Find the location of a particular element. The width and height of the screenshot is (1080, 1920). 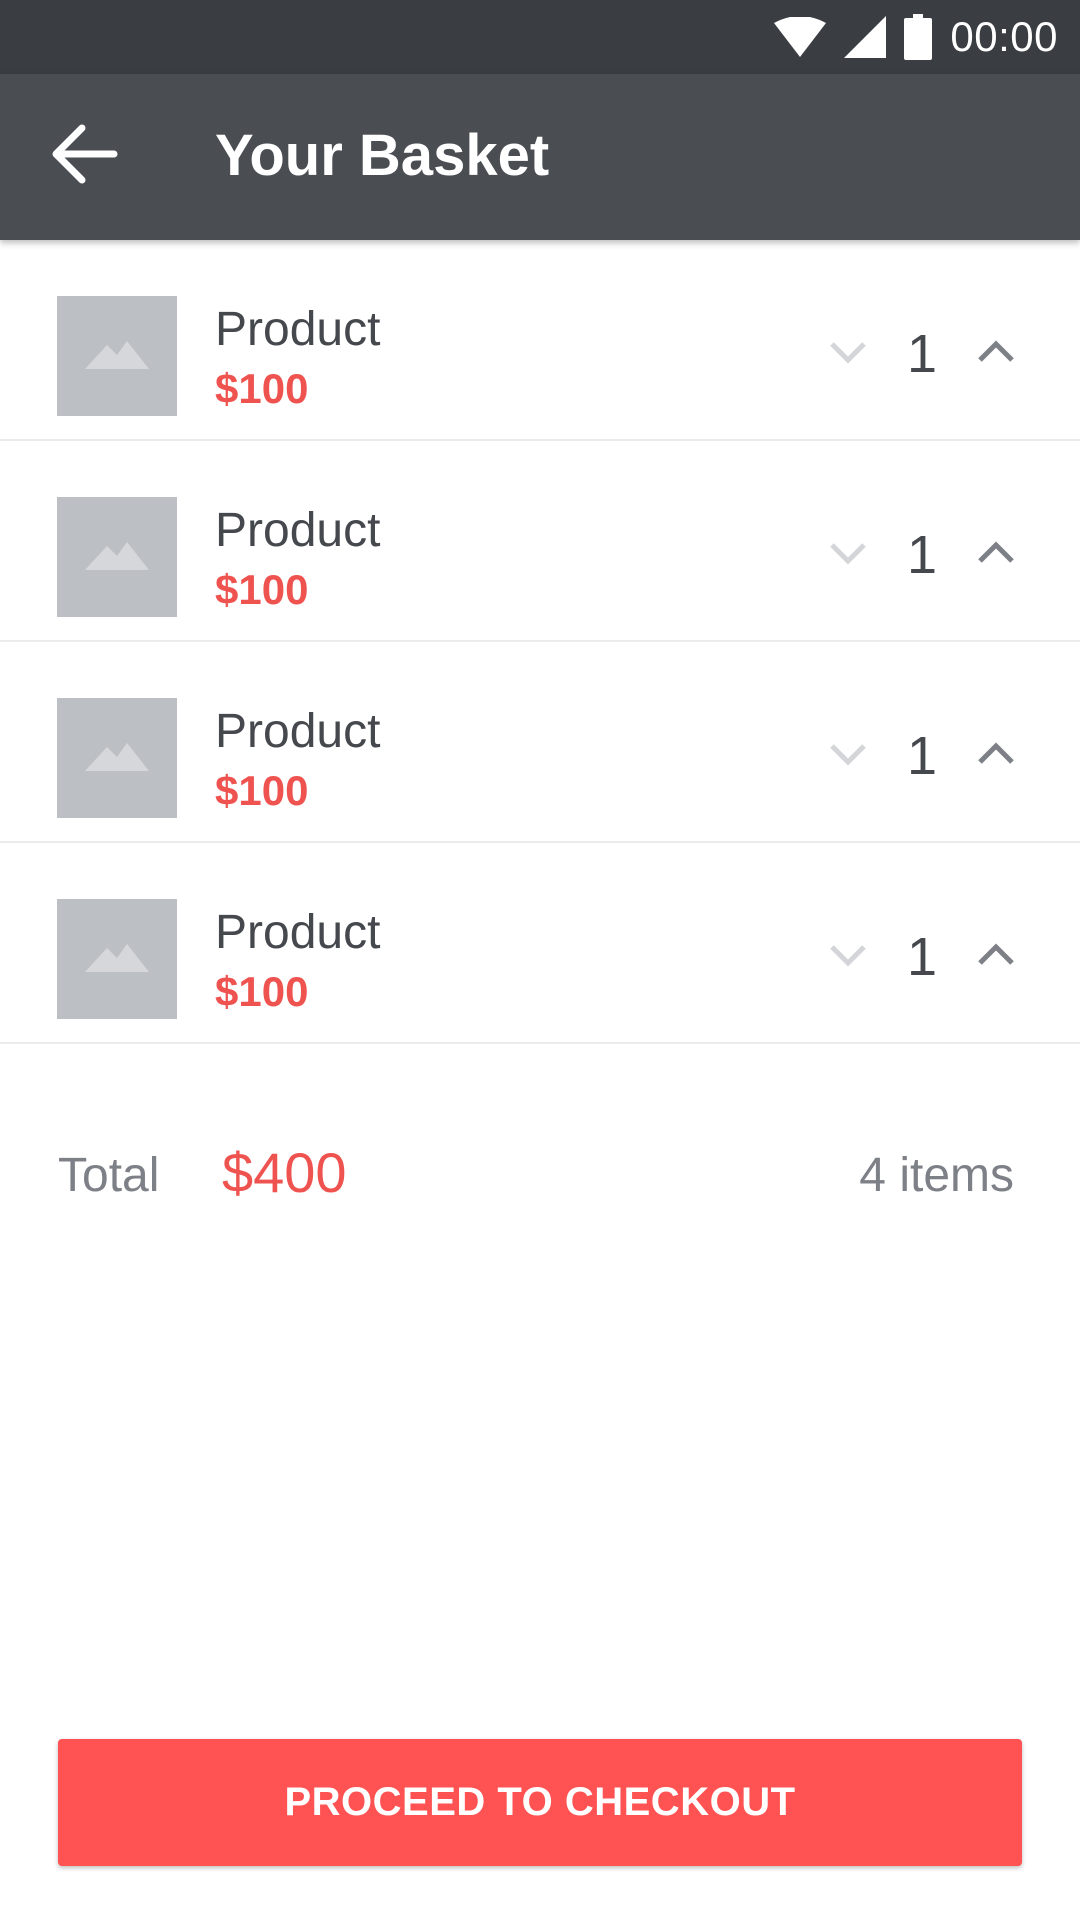

back-button is located at coordinates (85, 156).